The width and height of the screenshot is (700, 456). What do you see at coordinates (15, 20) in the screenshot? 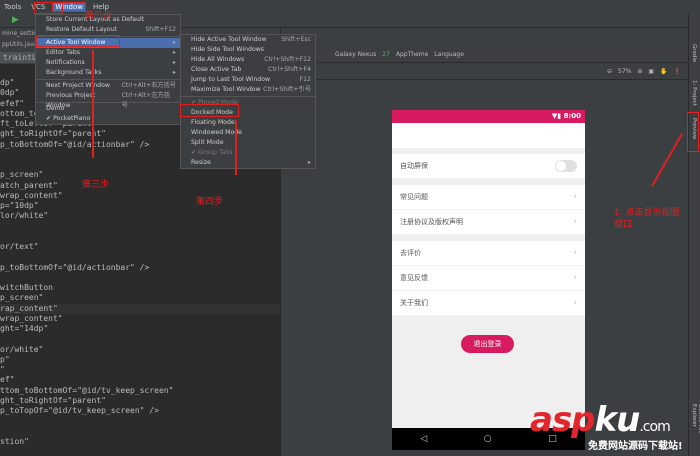
I see `run-icon: ▶` at bounding box center [15, 20].